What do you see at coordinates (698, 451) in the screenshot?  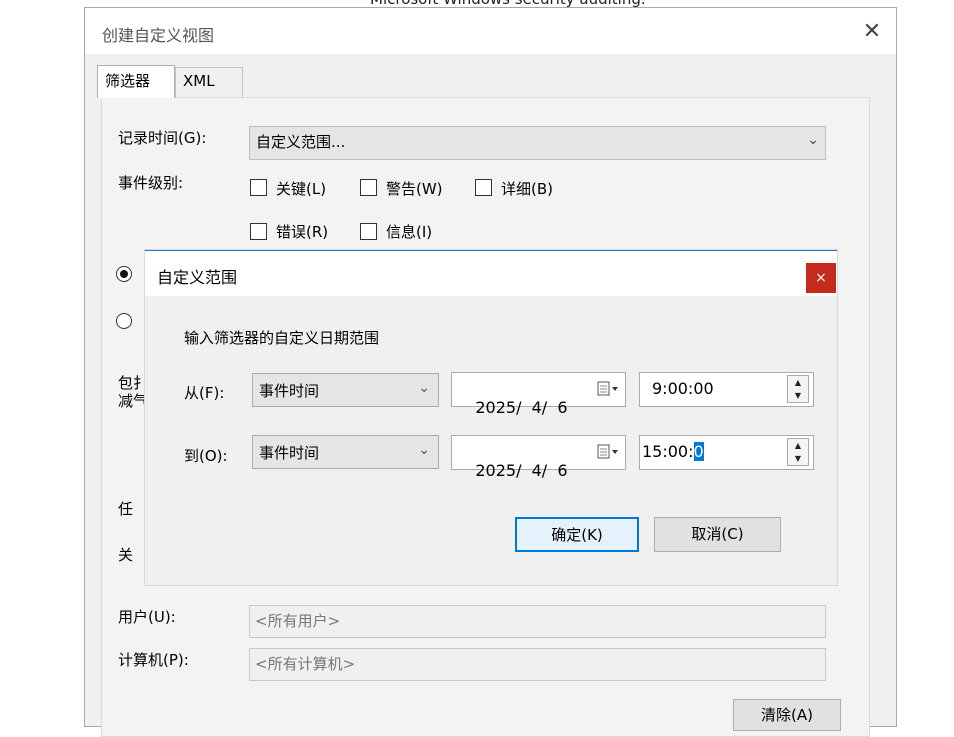 I see `to-time-selected: 0` at bounding box center [698, 451].